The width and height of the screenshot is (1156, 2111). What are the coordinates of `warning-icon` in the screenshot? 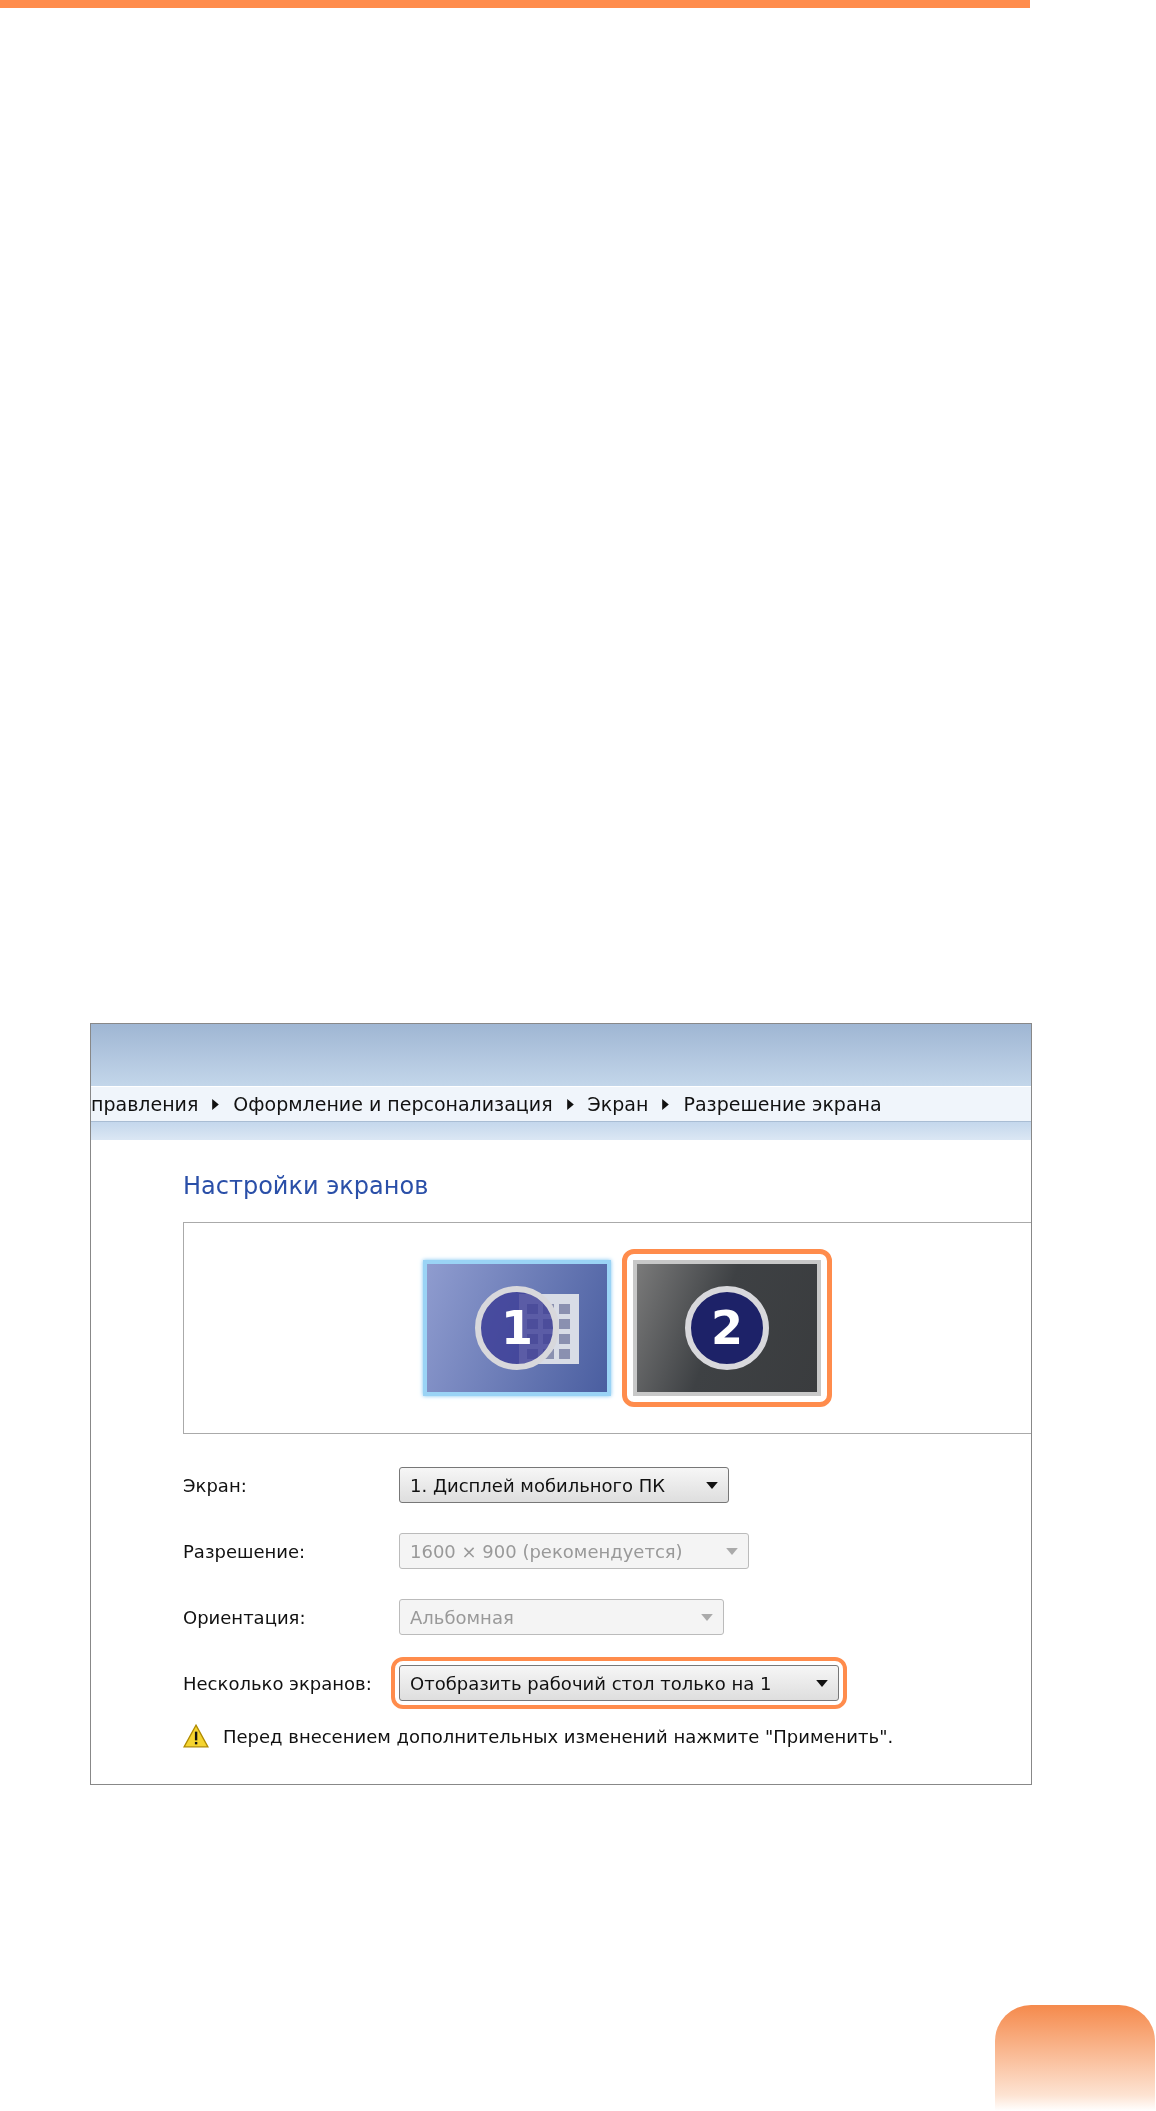 It's located at (196, 1736).